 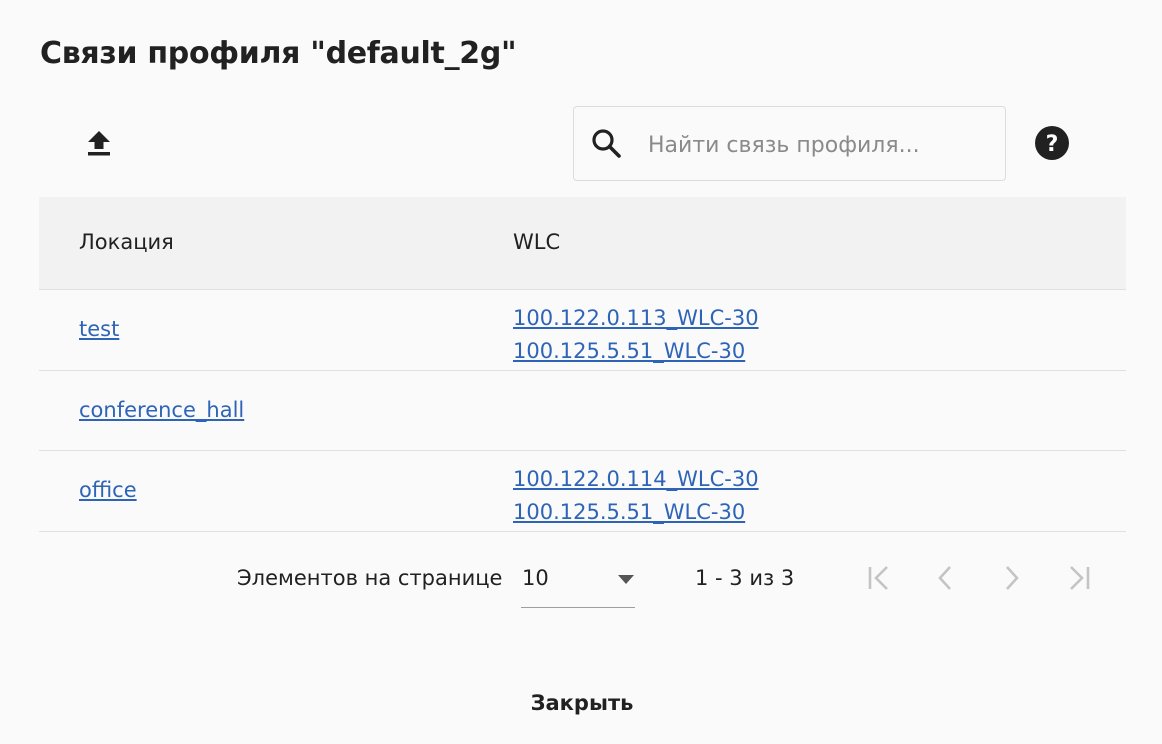 I want to click on column-header-location: Локация, so click(x=126, y=242).